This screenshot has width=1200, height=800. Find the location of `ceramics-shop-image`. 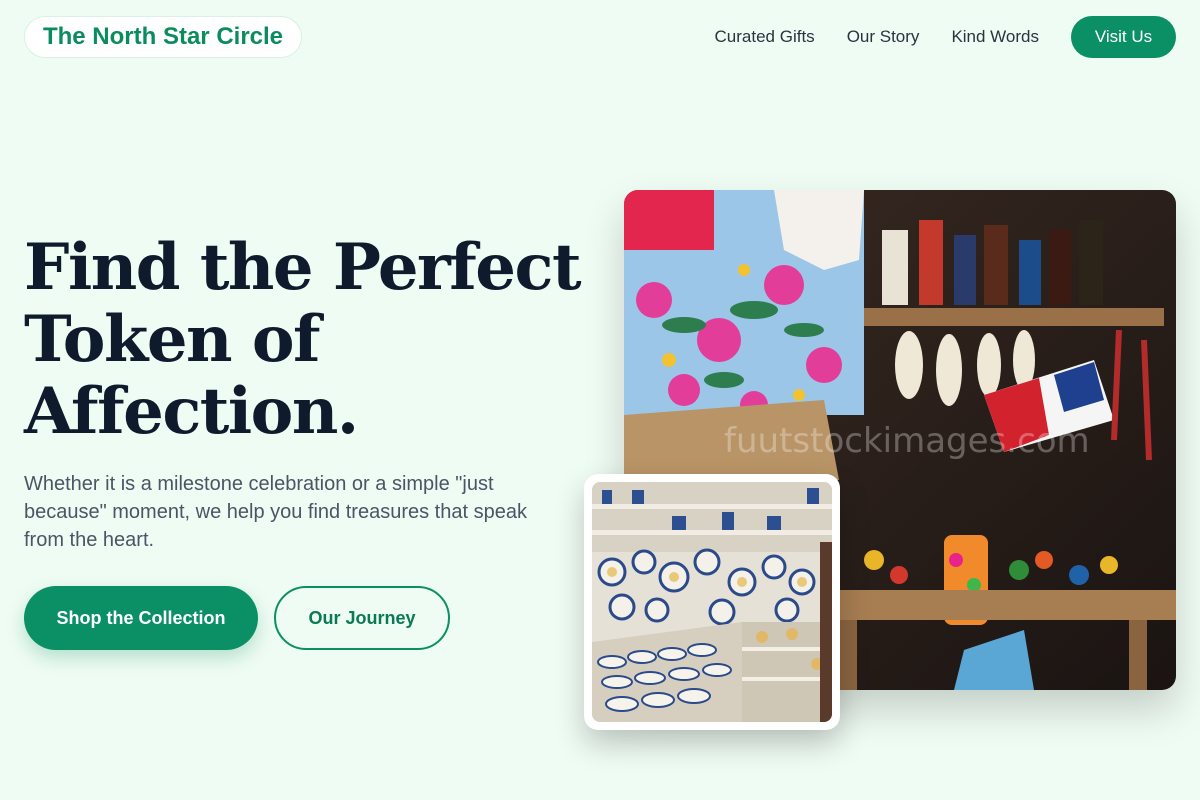

ceramics-shop-image is located at coordinates (712, 602).